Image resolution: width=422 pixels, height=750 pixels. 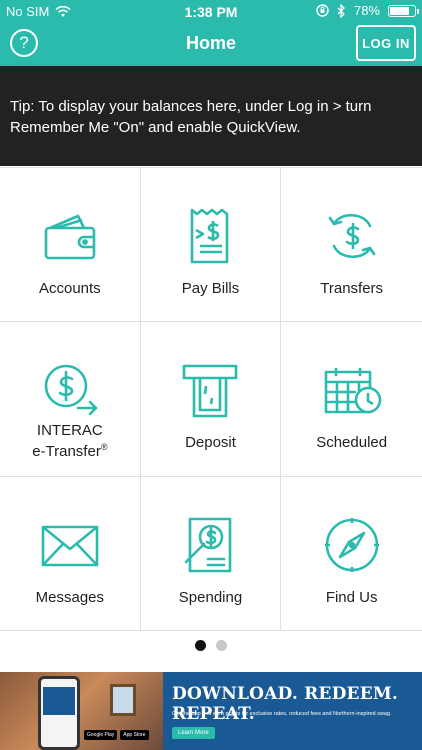 What do you see at coordinates (211, 645) in the screenshot?
I see `page-indicator` at bounding box center [211, 645].